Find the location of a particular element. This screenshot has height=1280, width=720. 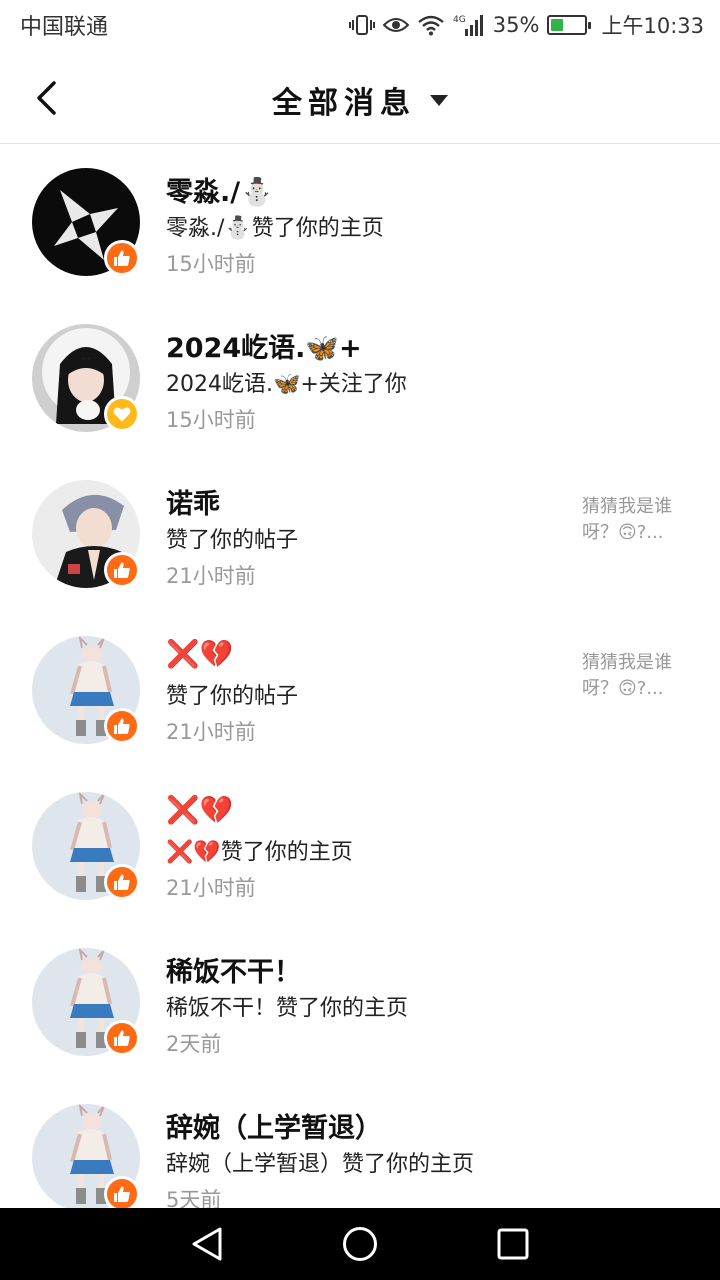

nav-home-button is located at coordinates (360, 1244).